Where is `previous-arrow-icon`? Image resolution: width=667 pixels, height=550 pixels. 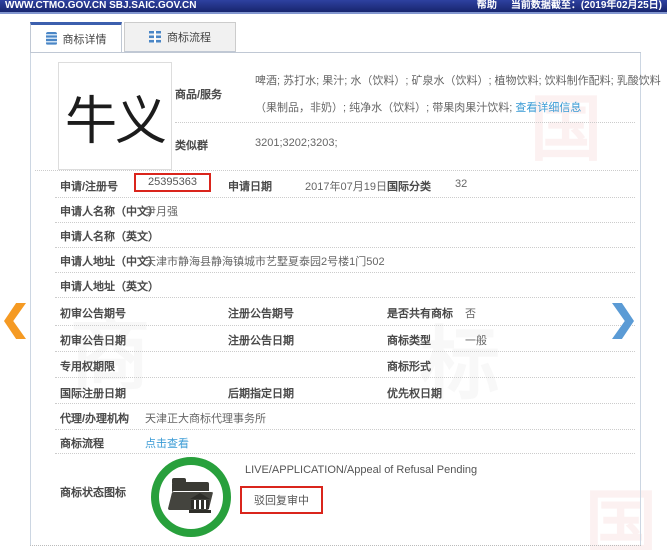
previous-arrow-icon is located at coordinates (15, 321).